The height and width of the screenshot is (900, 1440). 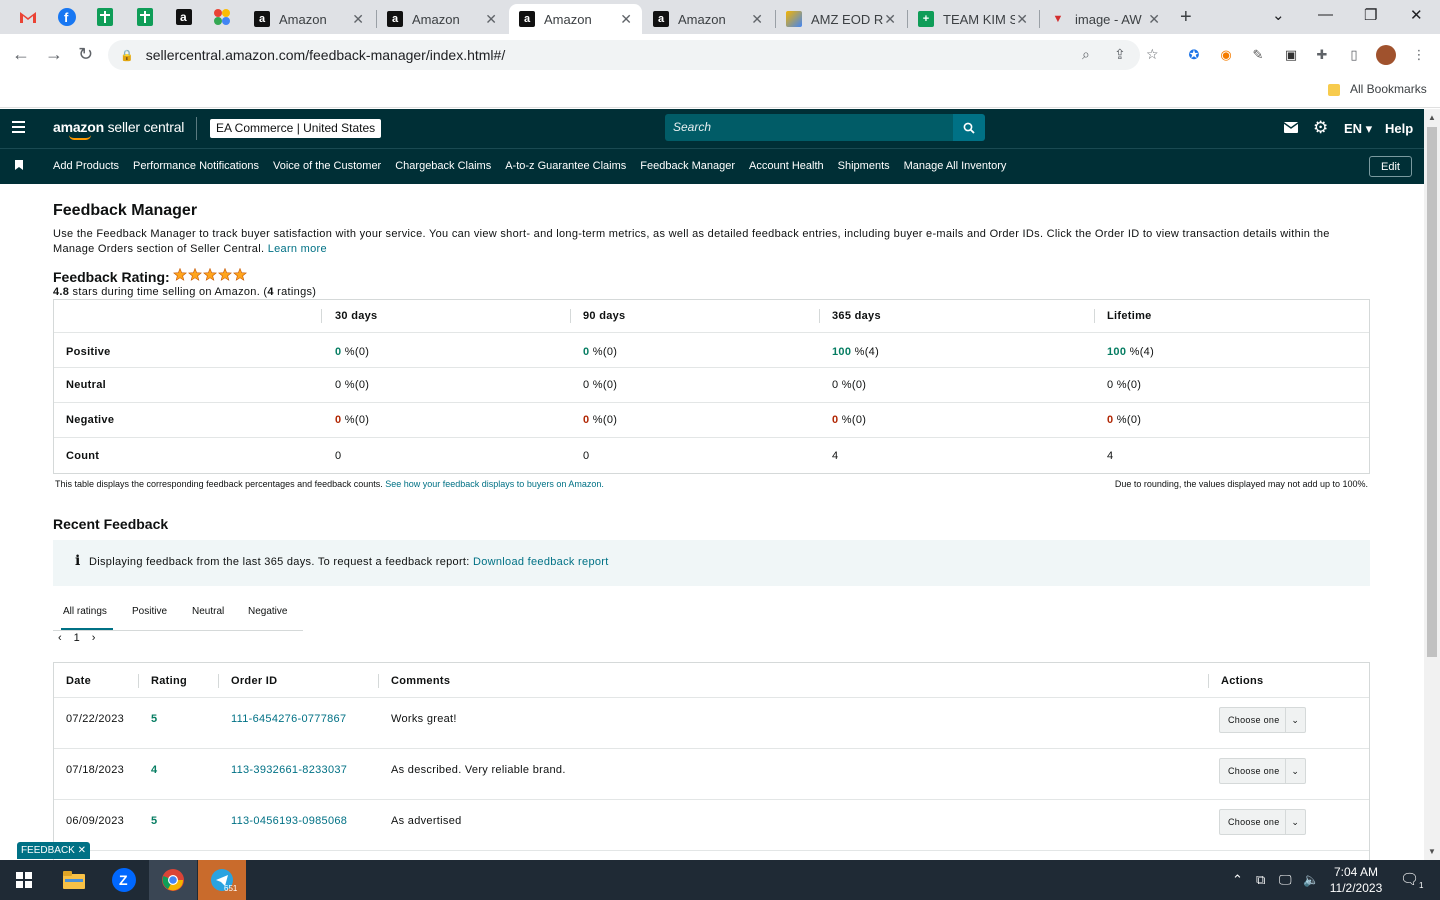 I want to click on share-icon: ⇪, so click(x=1120, y=54).